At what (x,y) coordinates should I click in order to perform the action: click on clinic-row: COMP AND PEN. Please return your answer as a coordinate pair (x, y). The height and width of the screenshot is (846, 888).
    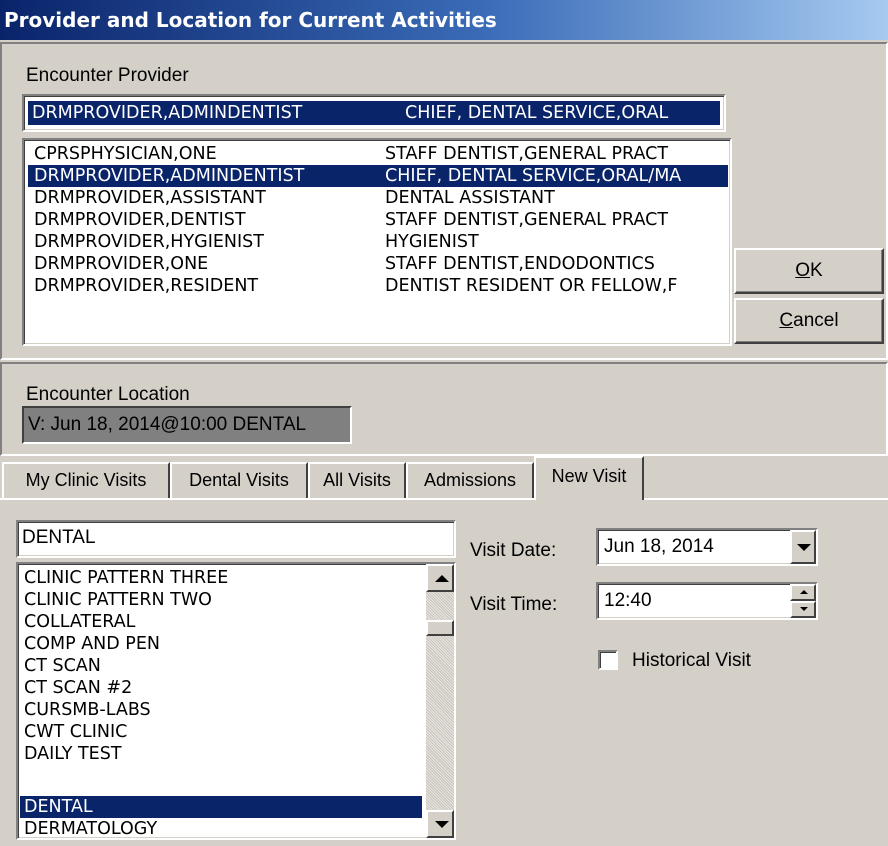
    Looking at the image, I should click on (220, 644).